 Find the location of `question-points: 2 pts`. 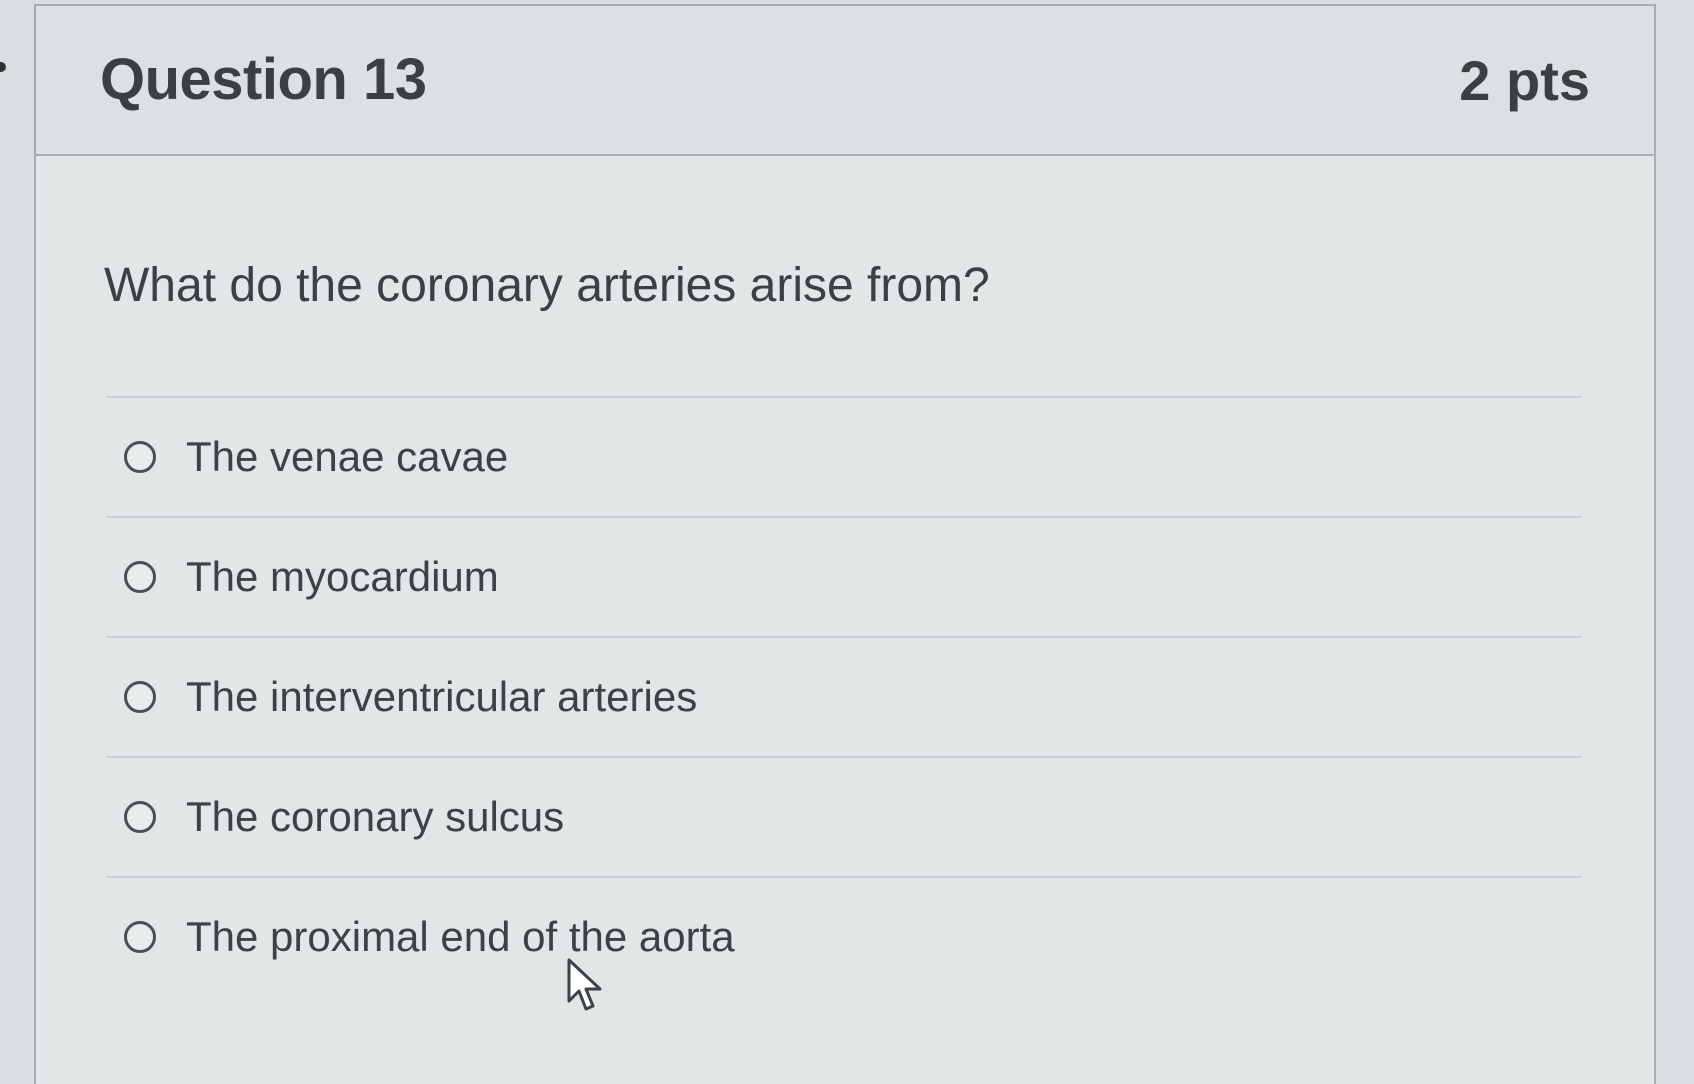

question-points: 2 pts is located at coordinates (1524, 80).